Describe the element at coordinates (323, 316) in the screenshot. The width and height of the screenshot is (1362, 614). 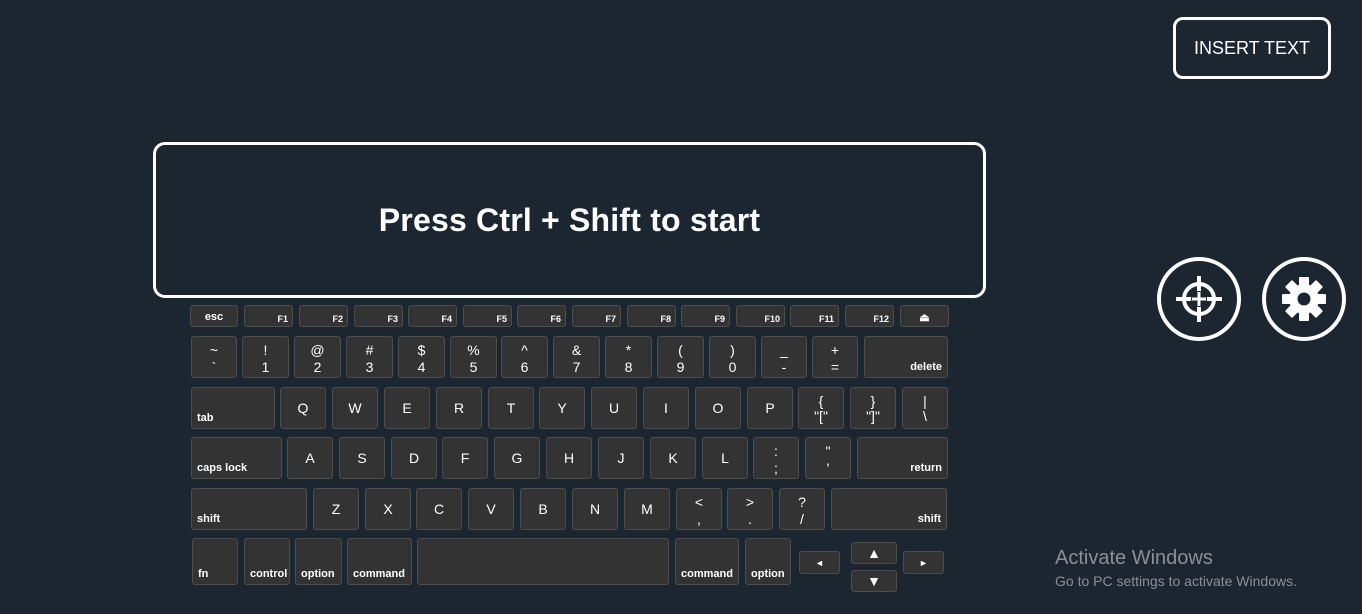
I see `key-f2: F2` at that location.